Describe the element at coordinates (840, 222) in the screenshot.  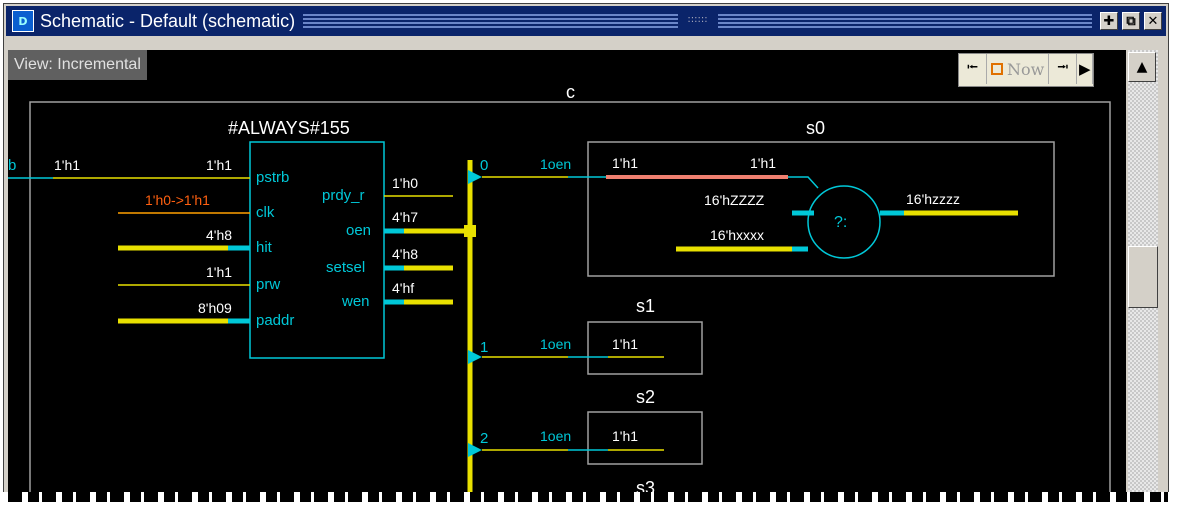
I see `s0-mux-symbol: ?:` at that location.